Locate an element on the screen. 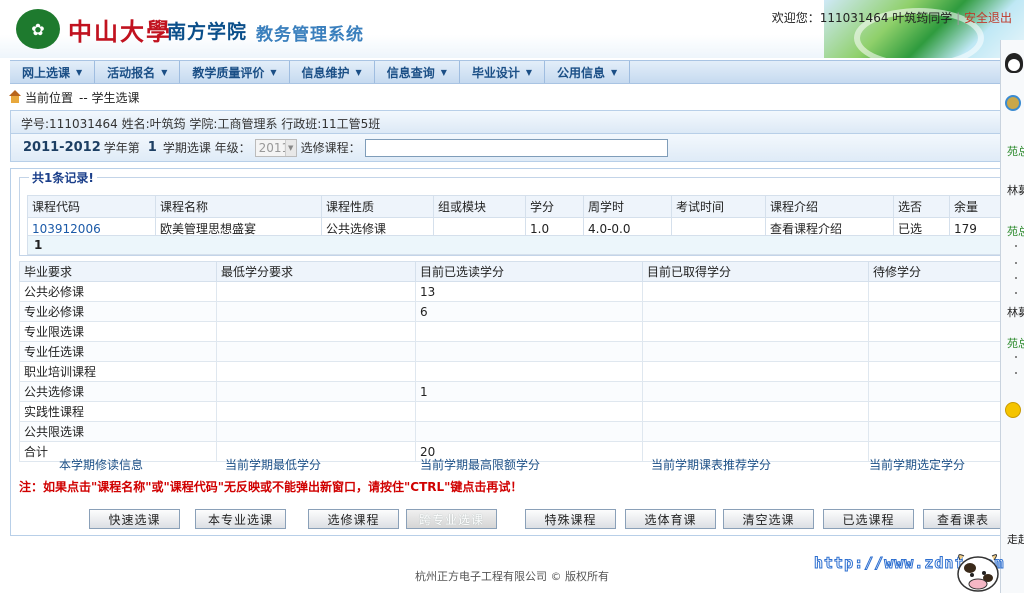  term-suffix: 学期选课 年级： is located at coordinates (206, 148).